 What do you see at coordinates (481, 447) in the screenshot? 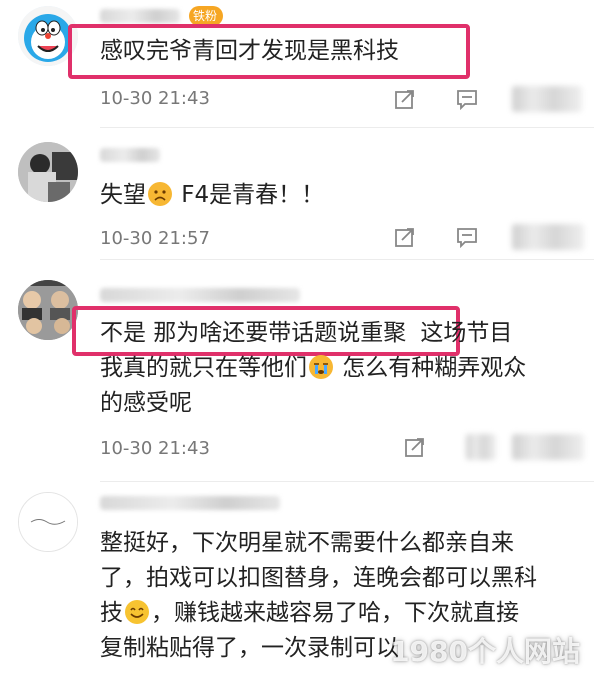
I see `comment-count-blurred` at bounding box center [481, 447].